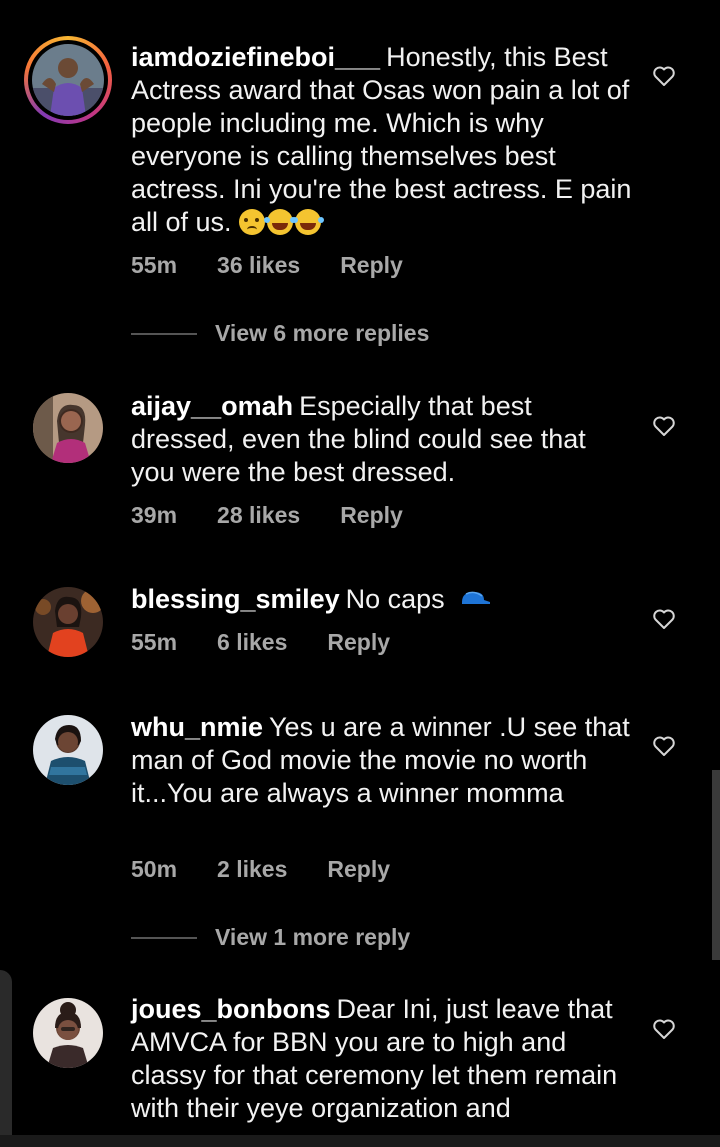 This screenshot has width=720, height=1147. I want to click on comment-username: joues_bonbons, so click(231, 1009).